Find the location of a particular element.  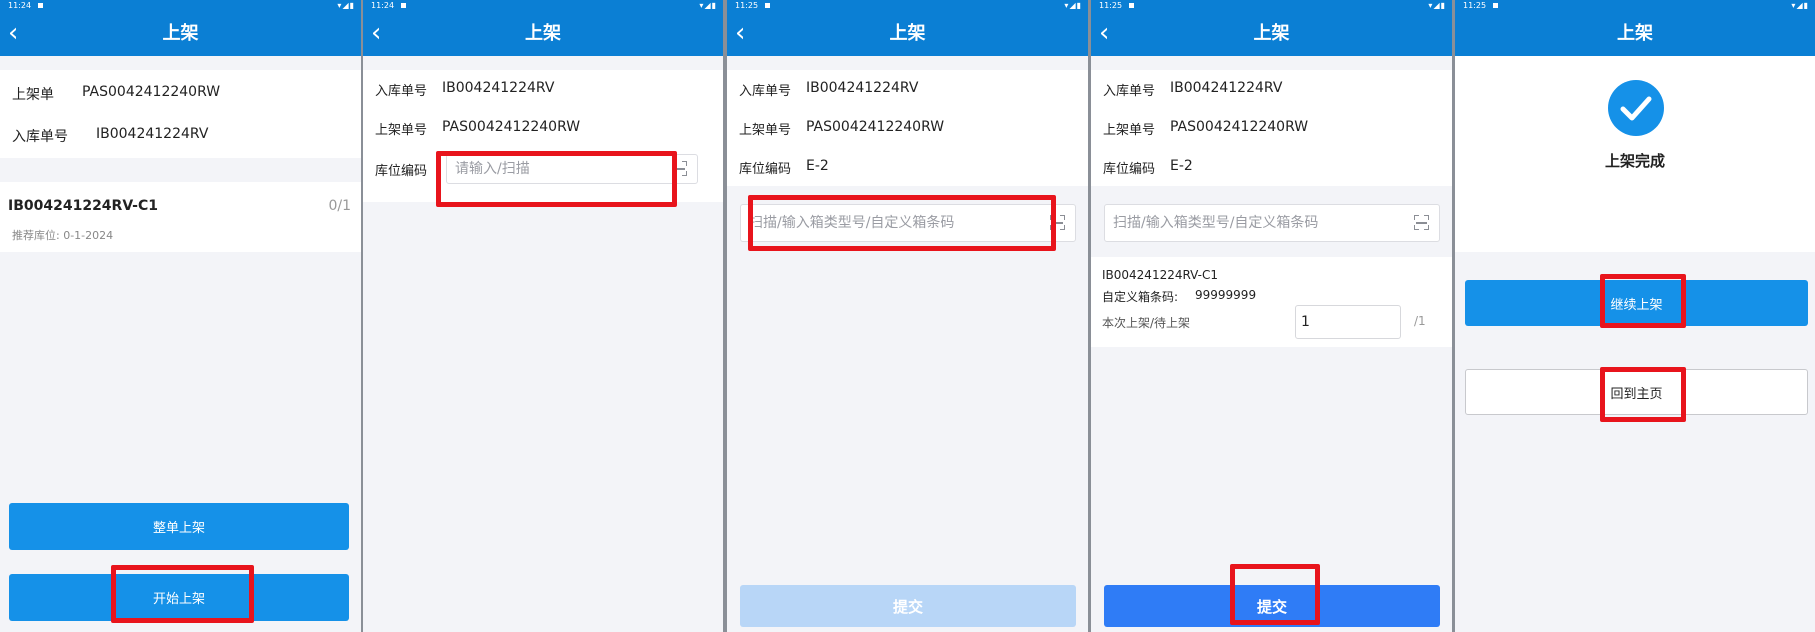

recommended-location: 推荐库位: 0-1-2024 is located at coordinates (63, 235).